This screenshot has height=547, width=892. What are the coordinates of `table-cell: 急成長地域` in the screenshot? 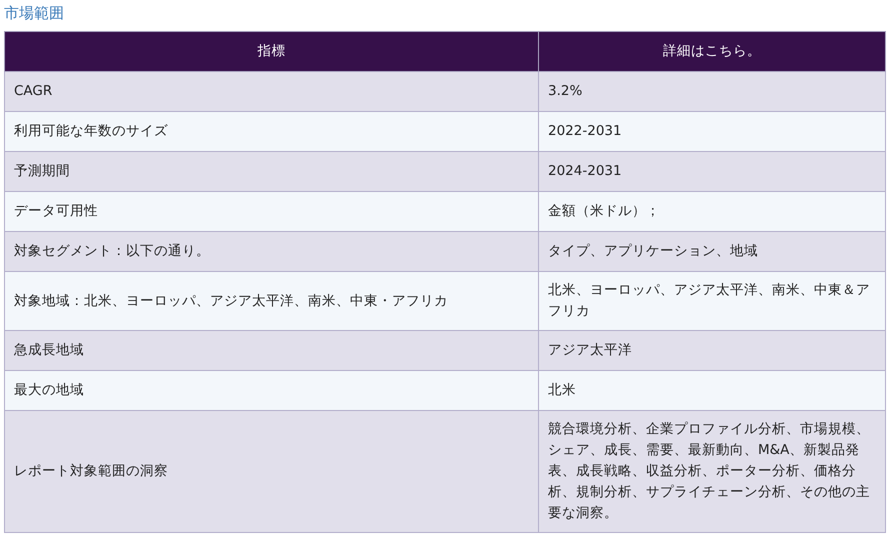 It's located at (271, 350).